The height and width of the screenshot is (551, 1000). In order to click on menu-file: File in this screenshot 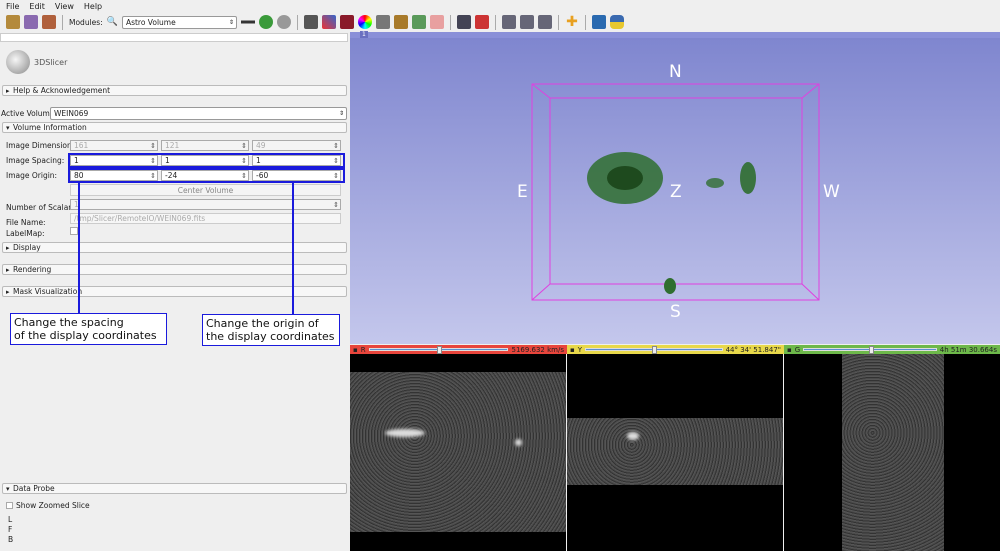, I will do `click(12, 6)`.